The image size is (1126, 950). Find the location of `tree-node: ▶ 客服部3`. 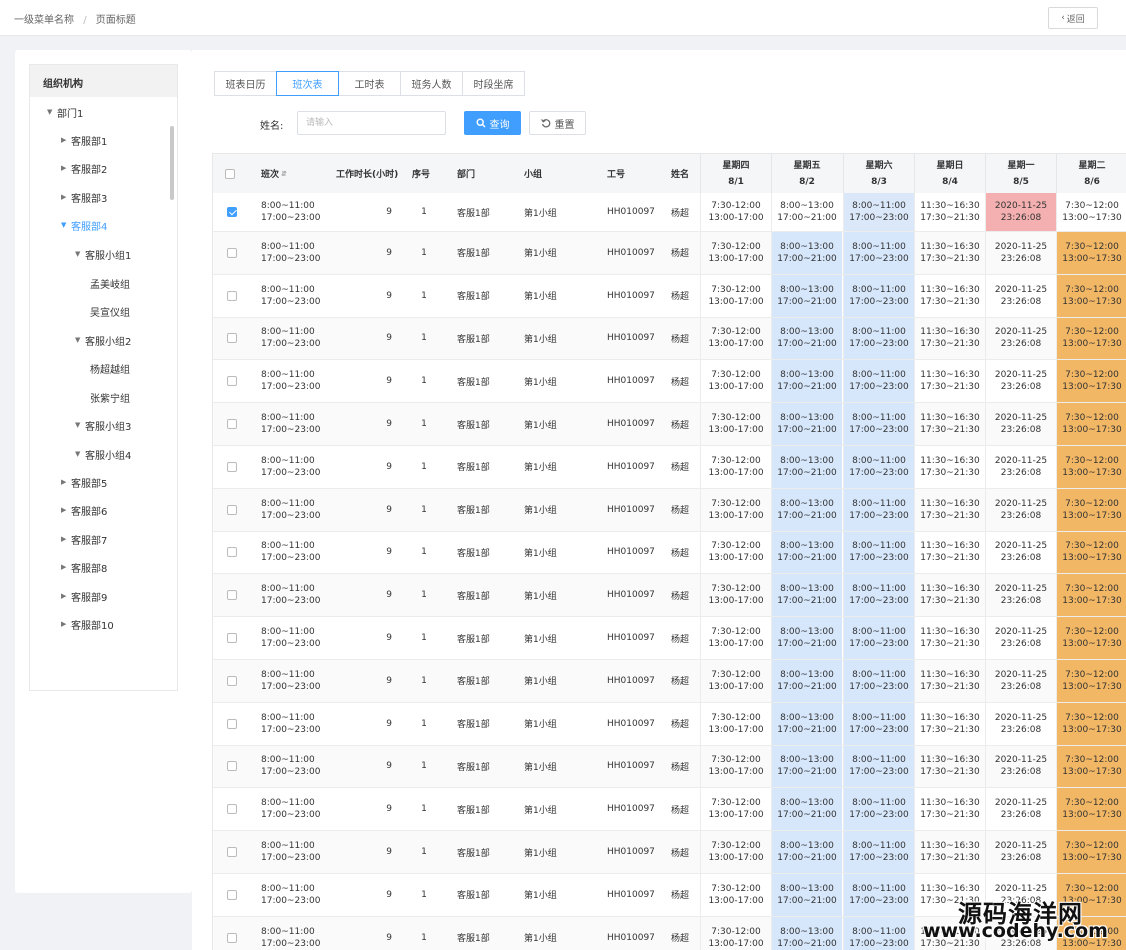

tree-node: ▶ 客服部3 is located at coordinates (84, 197).